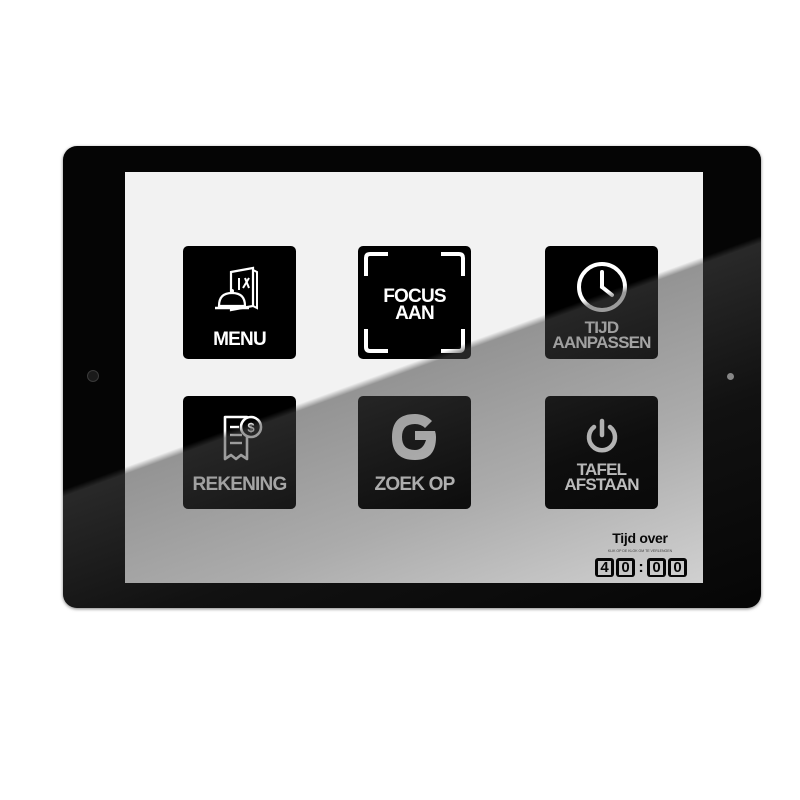 The height and width of the screenshot is (800, 800). I want to click on release-table-label-line2: AFSTAAN, so click(601, 484).